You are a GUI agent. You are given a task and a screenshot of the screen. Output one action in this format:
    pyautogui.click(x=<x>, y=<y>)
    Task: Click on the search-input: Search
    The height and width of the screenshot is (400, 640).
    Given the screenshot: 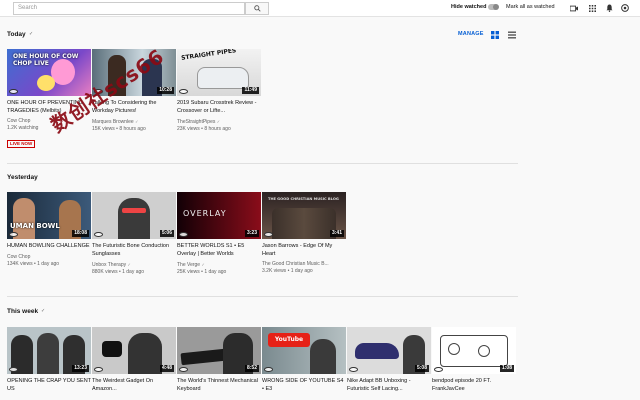 What is the action you would take?
    pyautogui.click(x=129, y=8)
    